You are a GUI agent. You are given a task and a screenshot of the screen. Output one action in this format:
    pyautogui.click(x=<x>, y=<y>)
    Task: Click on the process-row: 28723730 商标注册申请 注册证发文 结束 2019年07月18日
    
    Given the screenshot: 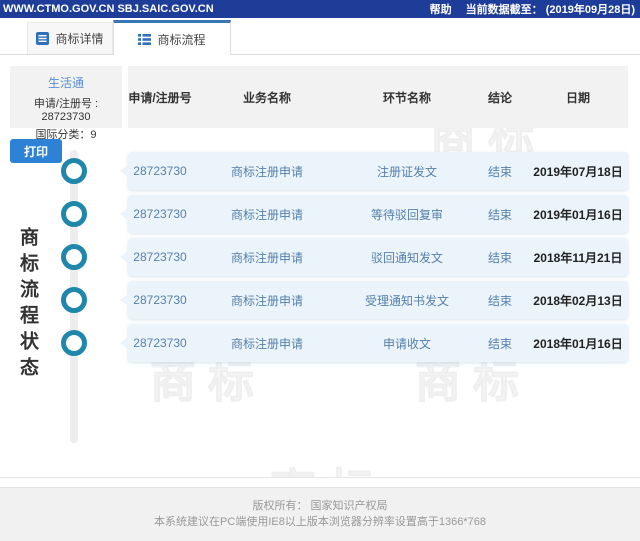 What is the action you would take?
    pyautogui.click(x=374, y=171)
    